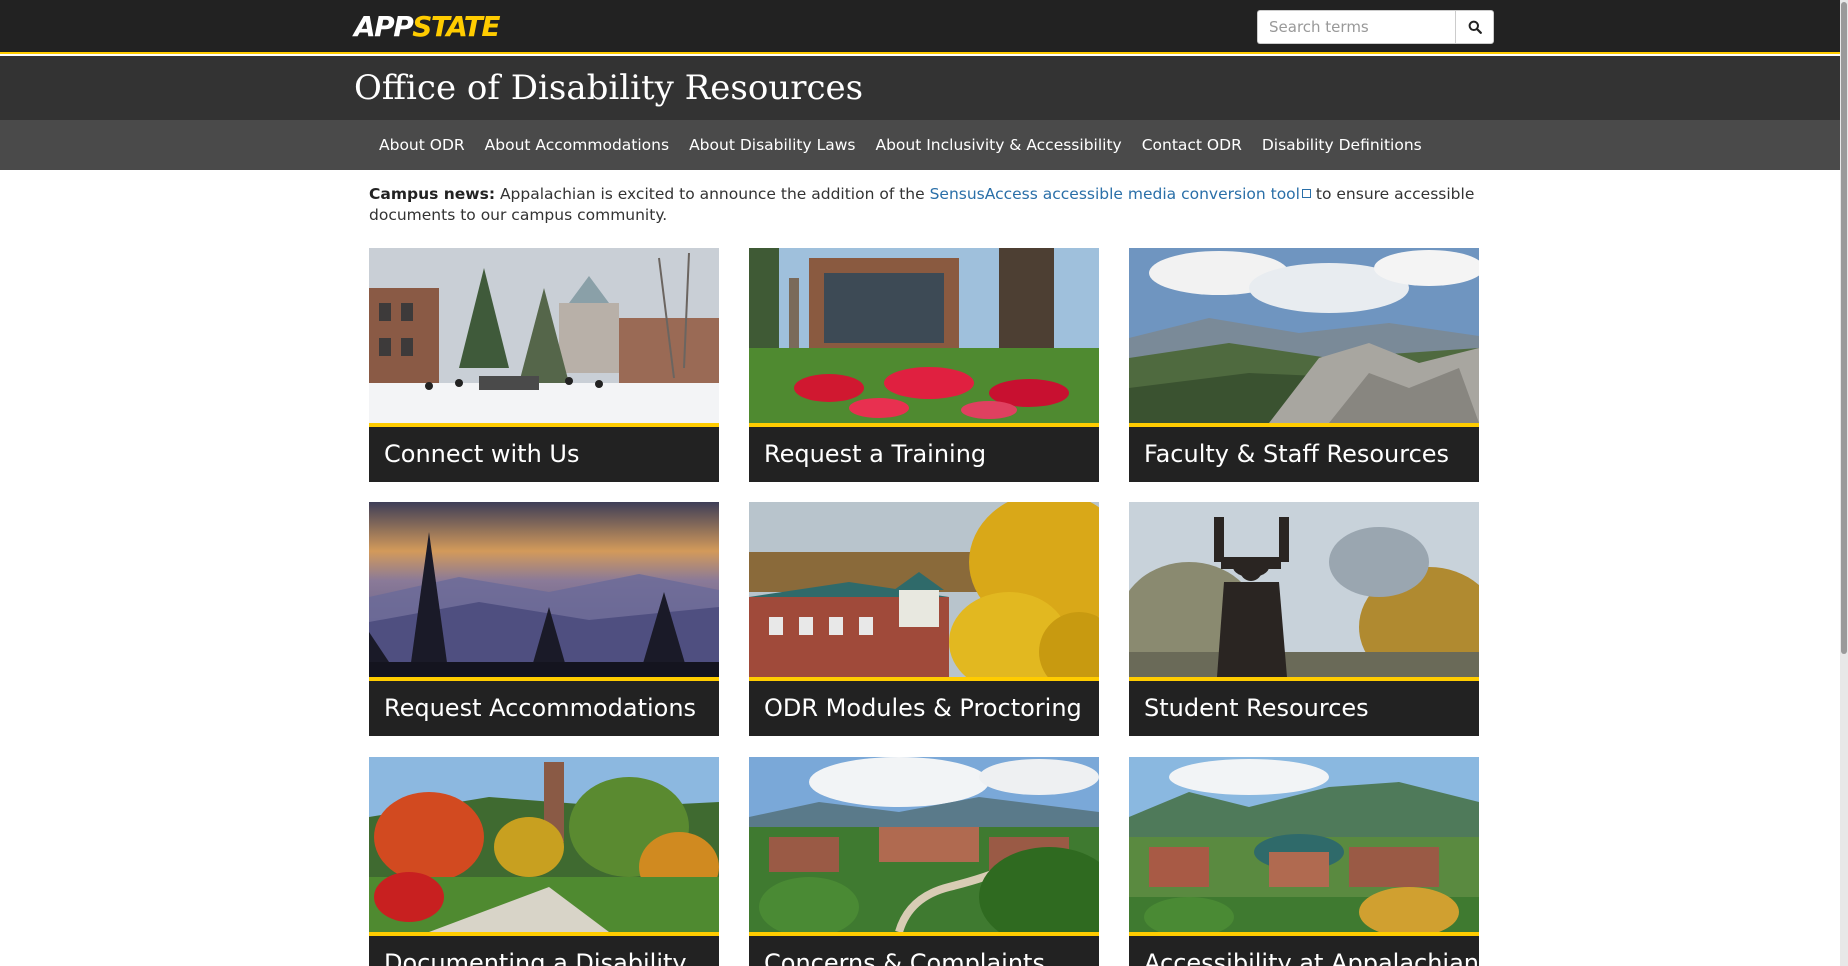 This screenshot has height=966, width=1848. I want to click on nav-item-about-odr: About ODR, so click(422, 145).